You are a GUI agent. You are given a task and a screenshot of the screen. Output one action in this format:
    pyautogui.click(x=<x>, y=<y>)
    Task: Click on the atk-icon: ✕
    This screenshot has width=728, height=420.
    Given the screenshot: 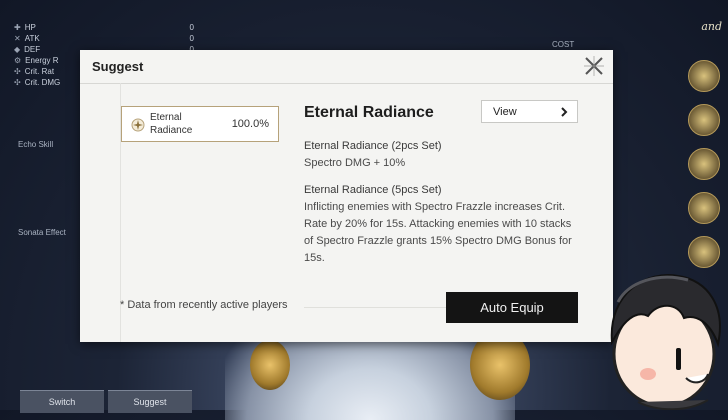 What is the action you would take?
    pyautogui.click(x=17, y=38)
    